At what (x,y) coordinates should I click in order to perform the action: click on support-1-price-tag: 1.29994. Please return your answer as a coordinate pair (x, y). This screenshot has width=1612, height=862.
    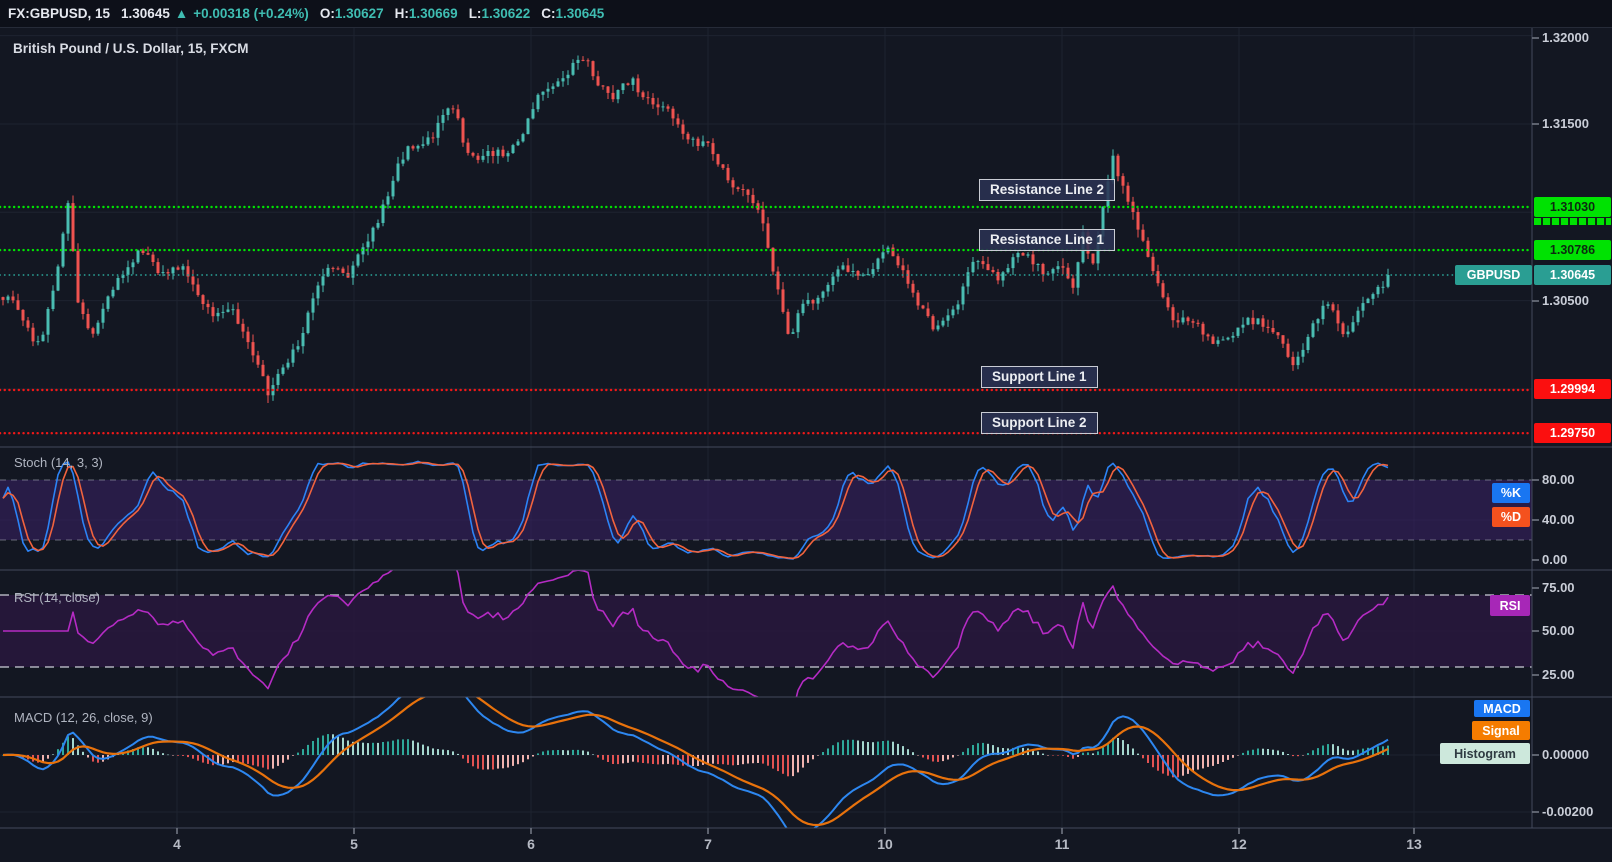
    Looking at the image, I should click on (1572, 389).